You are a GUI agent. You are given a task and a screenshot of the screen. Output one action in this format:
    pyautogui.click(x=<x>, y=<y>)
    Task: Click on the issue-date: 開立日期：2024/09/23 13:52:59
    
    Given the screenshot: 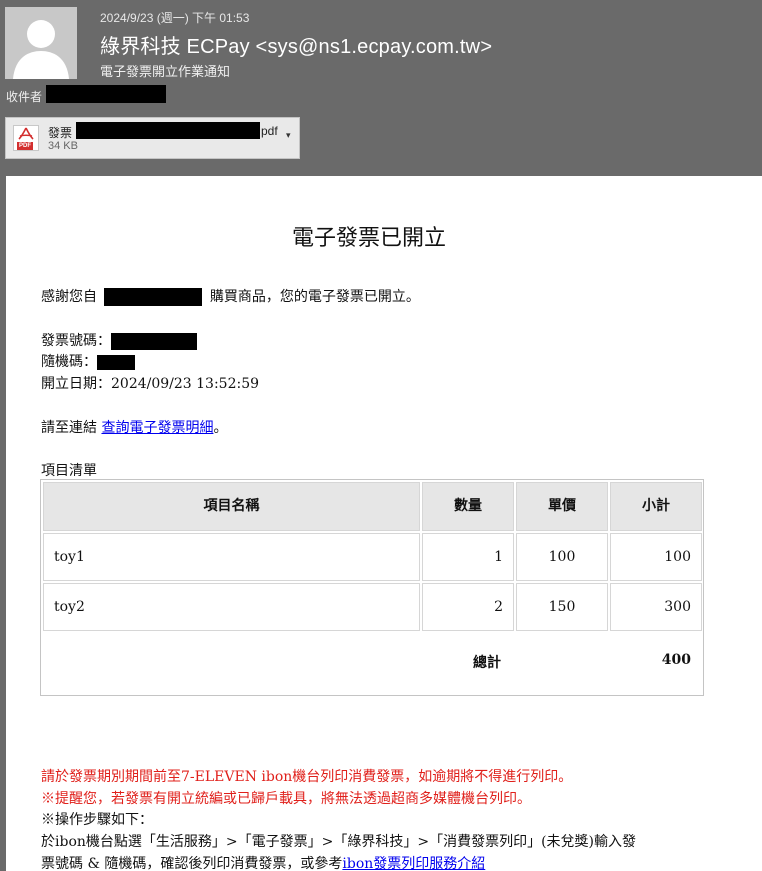 What is the action you would take?
    pyautogui.click(x=150, y=384)
    